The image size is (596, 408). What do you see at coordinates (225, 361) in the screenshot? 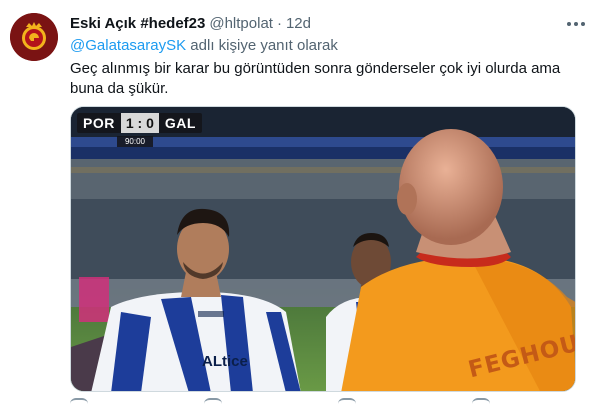
I see `shirt-sponsor: ALtice` at bounding box center [225, 361].